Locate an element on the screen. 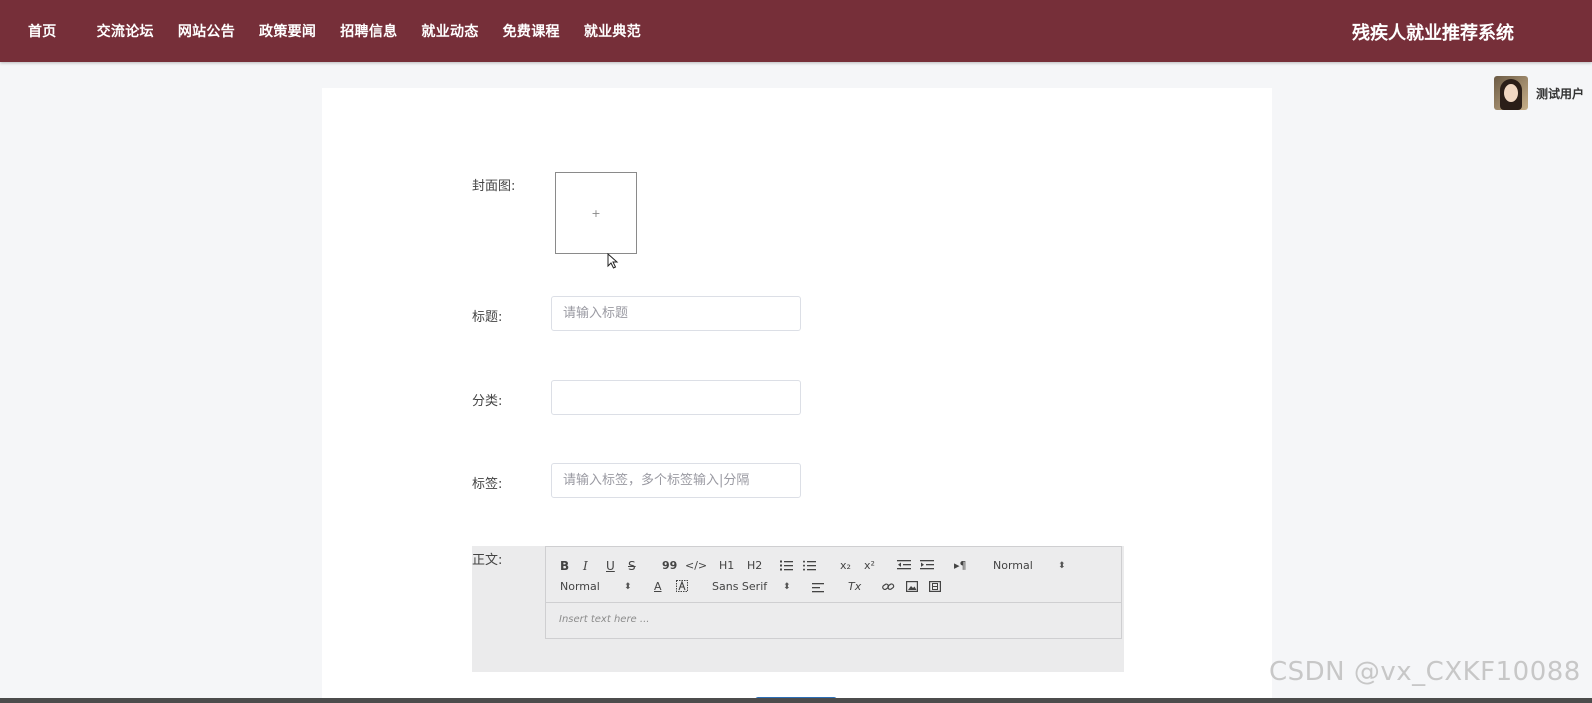 This screenshot has height=703, width=1592. strike-icon: S is located at coordinates (632, 566).